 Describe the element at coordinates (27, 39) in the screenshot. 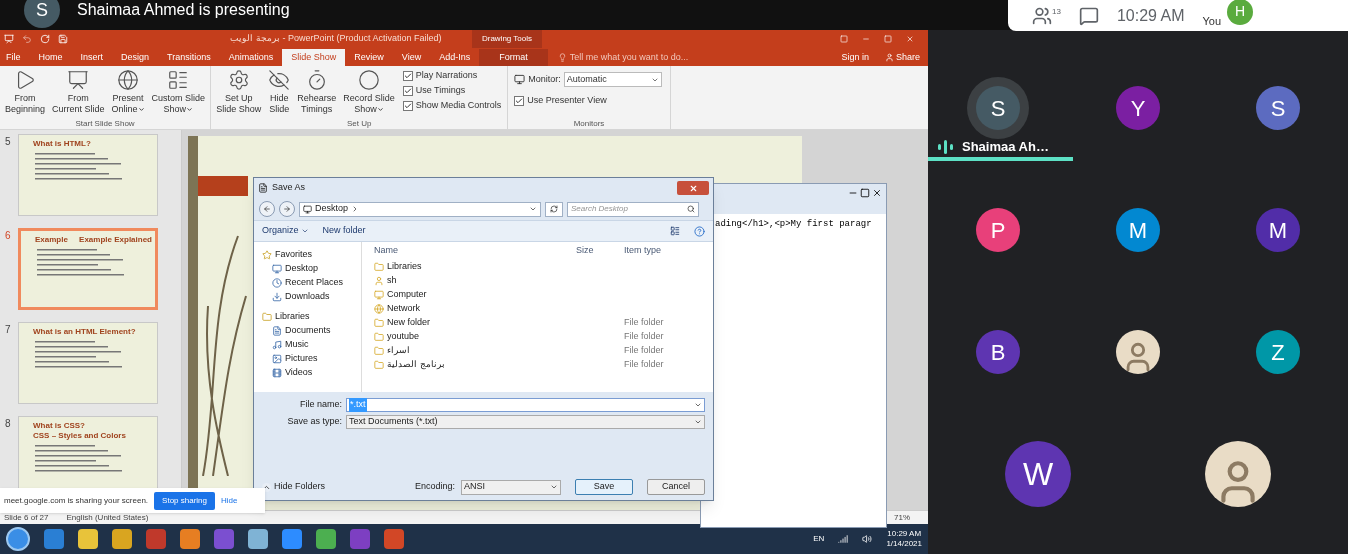

I see `undo-icon` at that location.